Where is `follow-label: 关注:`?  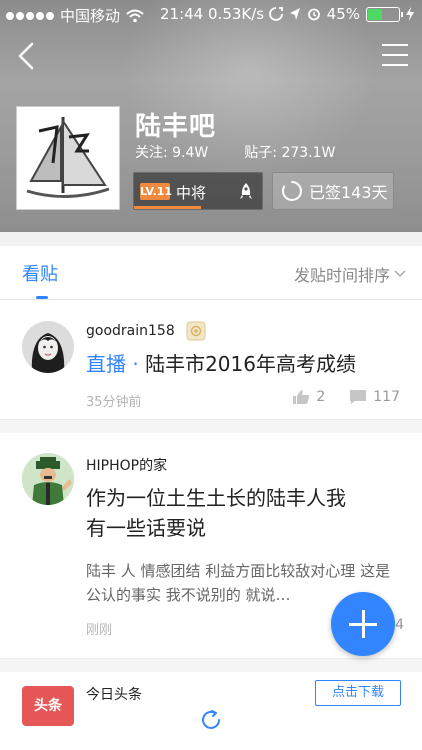 follow-label: 关注: is located at coordinates (151, 153).